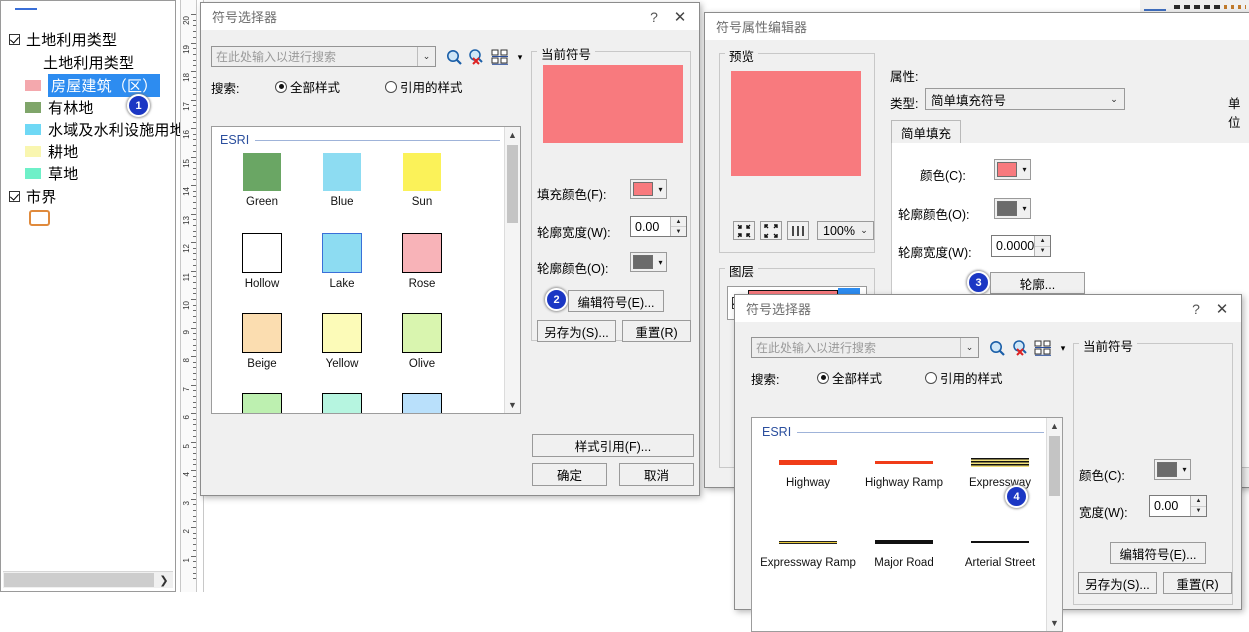 The width and height of the screenshot is (1249, 632). I want to click on toolbar-icon-dots, so click(1235, 7).